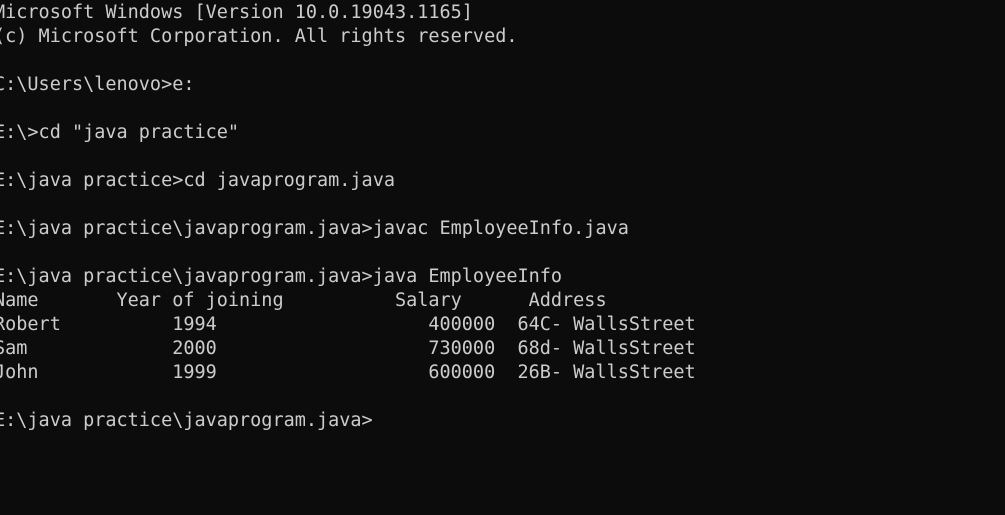  Describe the element at coordinates (348, 324) in the screenshot. I see `terminal-line-table-row-robert: Robert 1994 400000 64C- WallsStreet` at that location.